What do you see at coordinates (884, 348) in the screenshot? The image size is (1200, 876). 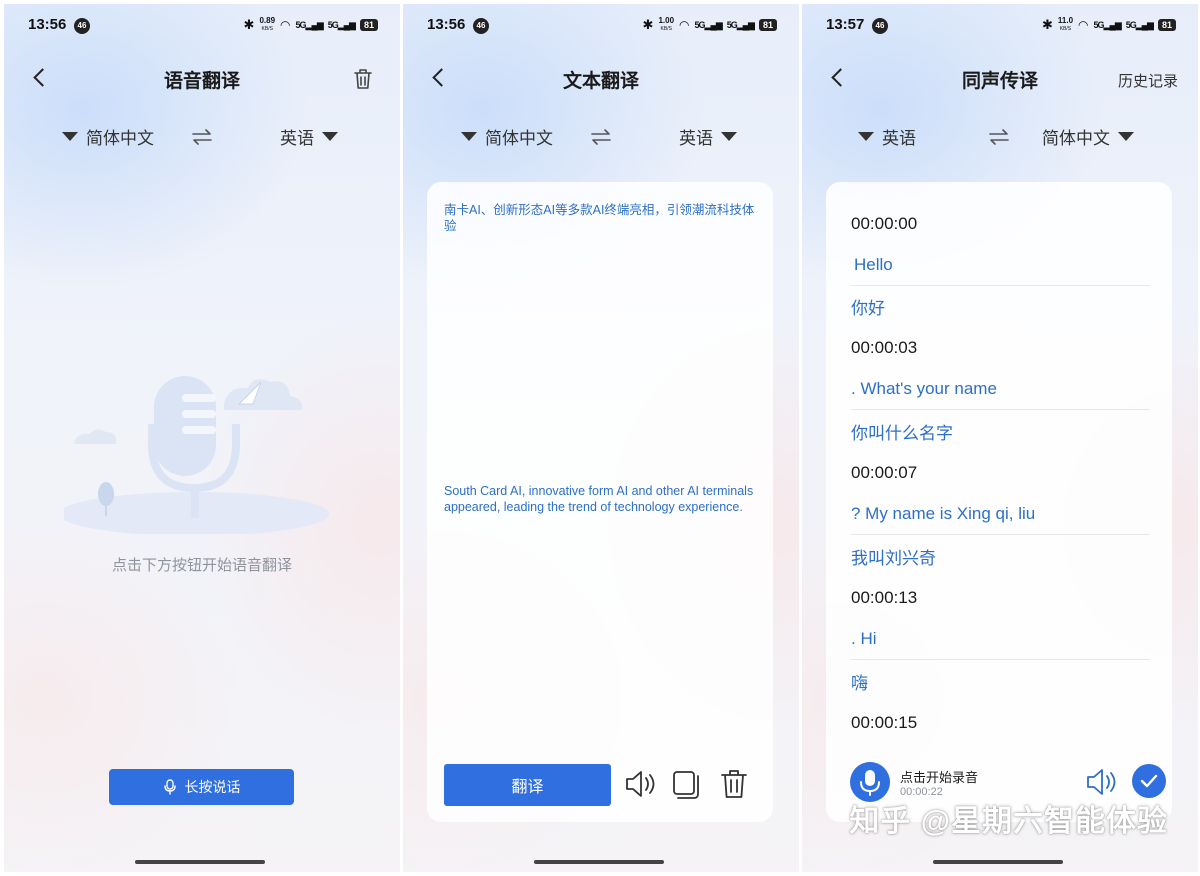 I see `transcript-timestamp: 00:00:03` at bounding box center [884, 348].